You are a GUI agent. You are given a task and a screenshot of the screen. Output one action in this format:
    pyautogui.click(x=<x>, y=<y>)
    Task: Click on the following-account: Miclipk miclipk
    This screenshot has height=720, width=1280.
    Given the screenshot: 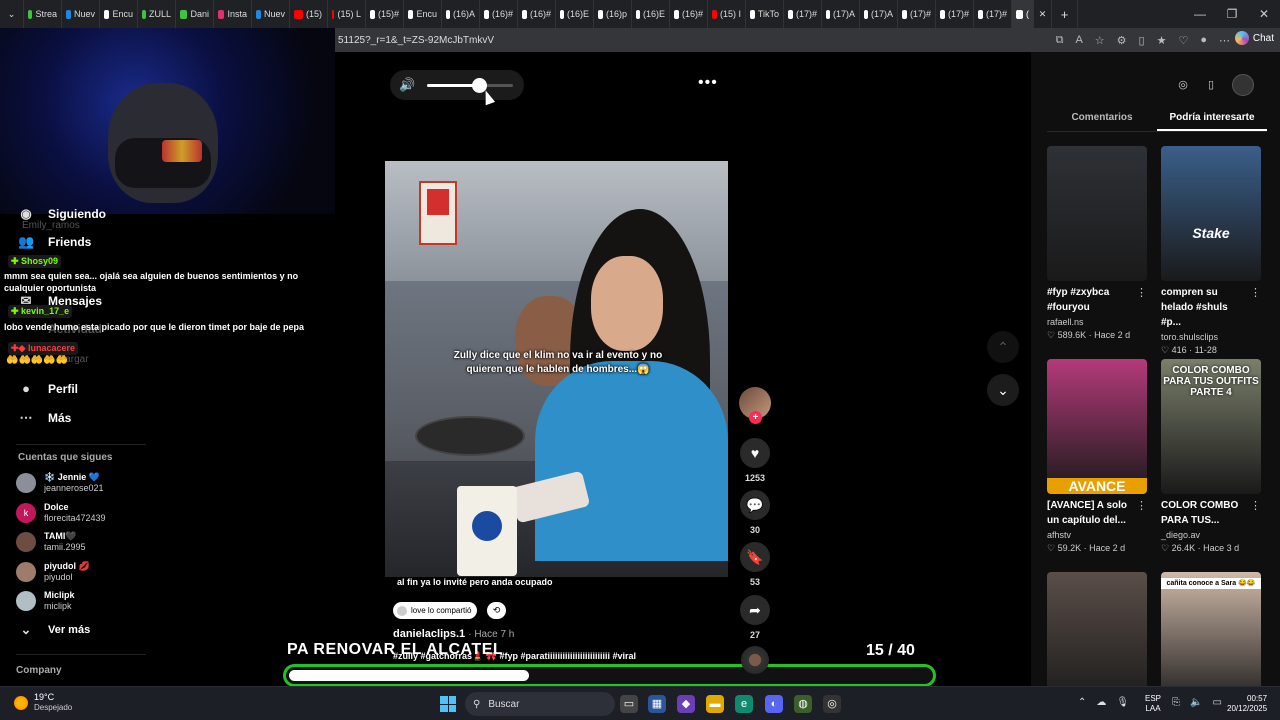 What is the action you would take?
    pyautogui.click(x=45, y=601)
    